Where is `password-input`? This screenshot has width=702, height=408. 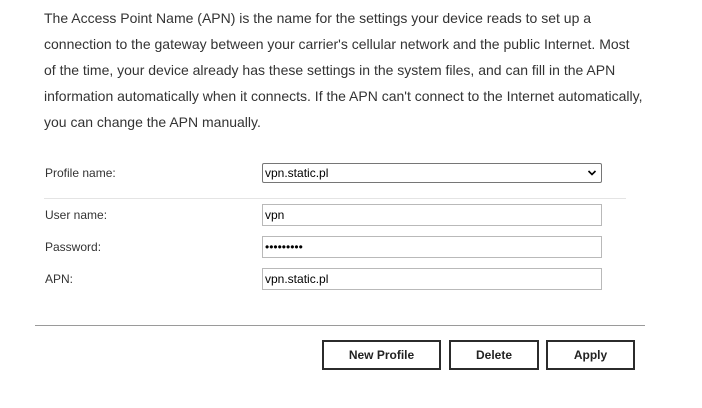
password-input is located at coordinates (432, 247).